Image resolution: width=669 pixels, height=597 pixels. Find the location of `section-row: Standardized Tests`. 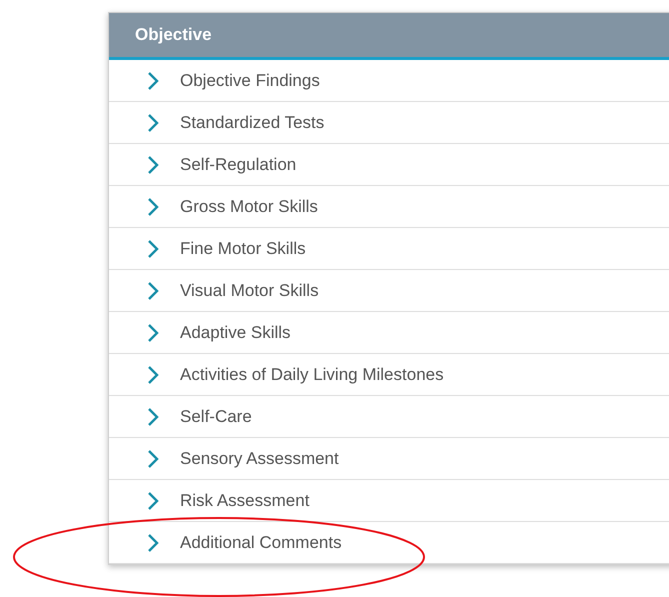

section-row: Standardized Tests is located at coordinates (389, 123).